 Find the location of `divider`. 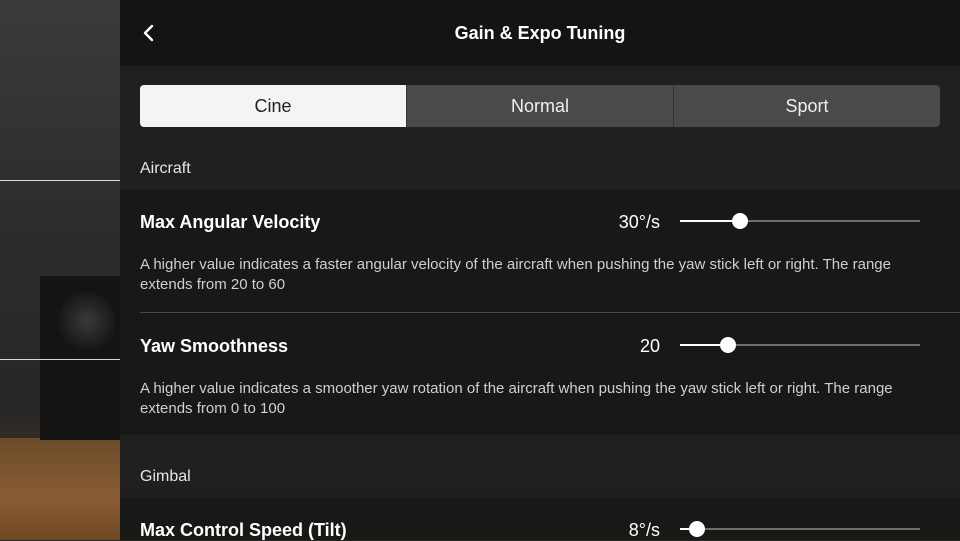

divider is located at coordinates (550, 312).